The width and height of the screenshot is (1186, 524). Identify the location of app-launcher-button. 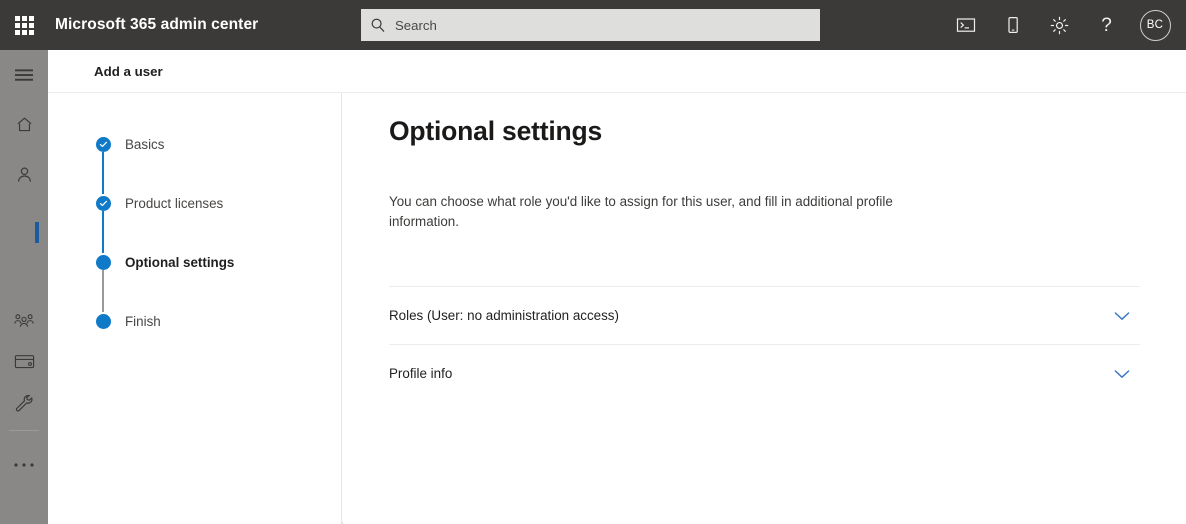
(24, 25).